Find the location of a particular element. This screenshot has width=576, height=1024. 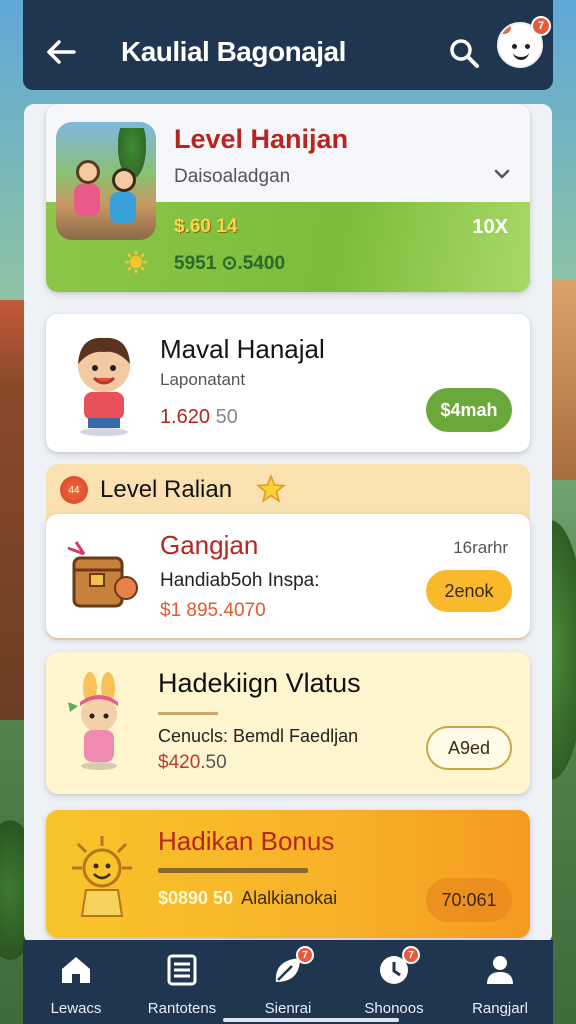

home-icon is located at coordinates (76, 970).